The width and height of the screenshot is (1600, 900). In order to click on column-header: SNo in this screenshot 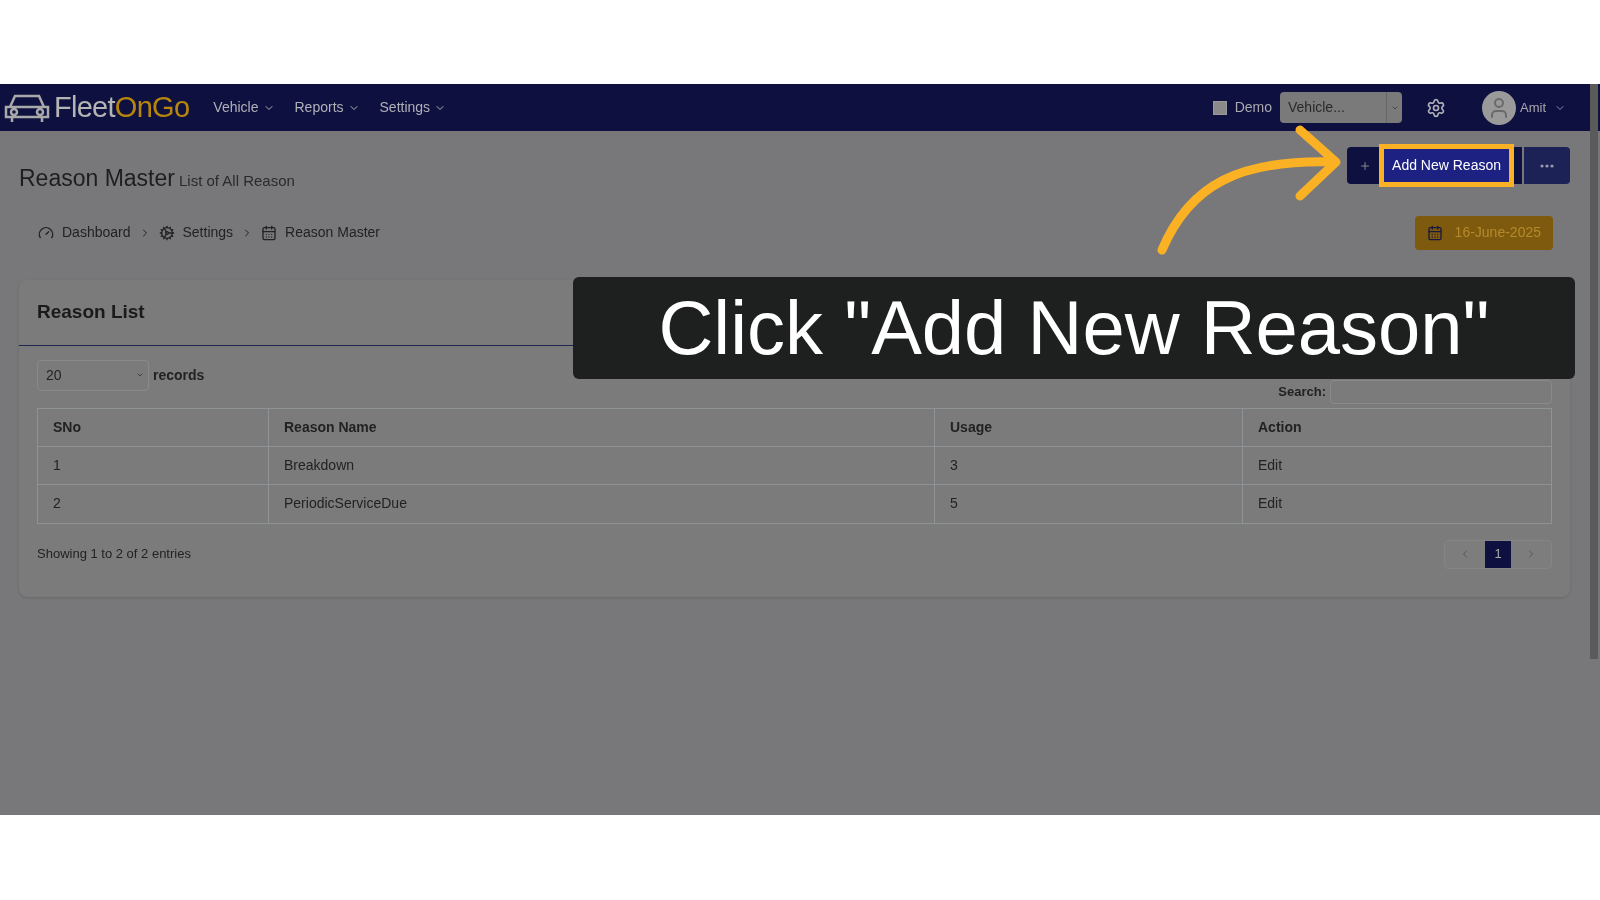, I will do `click(67, 427)`.